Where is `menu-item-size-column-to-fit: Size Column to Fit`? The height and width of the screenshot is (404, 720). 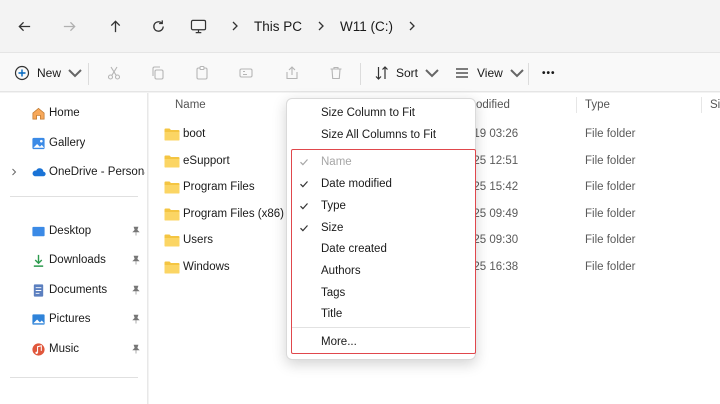
menu-item-size-column-to-fit: Size Column to Fit is located at coordinates (382, 113).